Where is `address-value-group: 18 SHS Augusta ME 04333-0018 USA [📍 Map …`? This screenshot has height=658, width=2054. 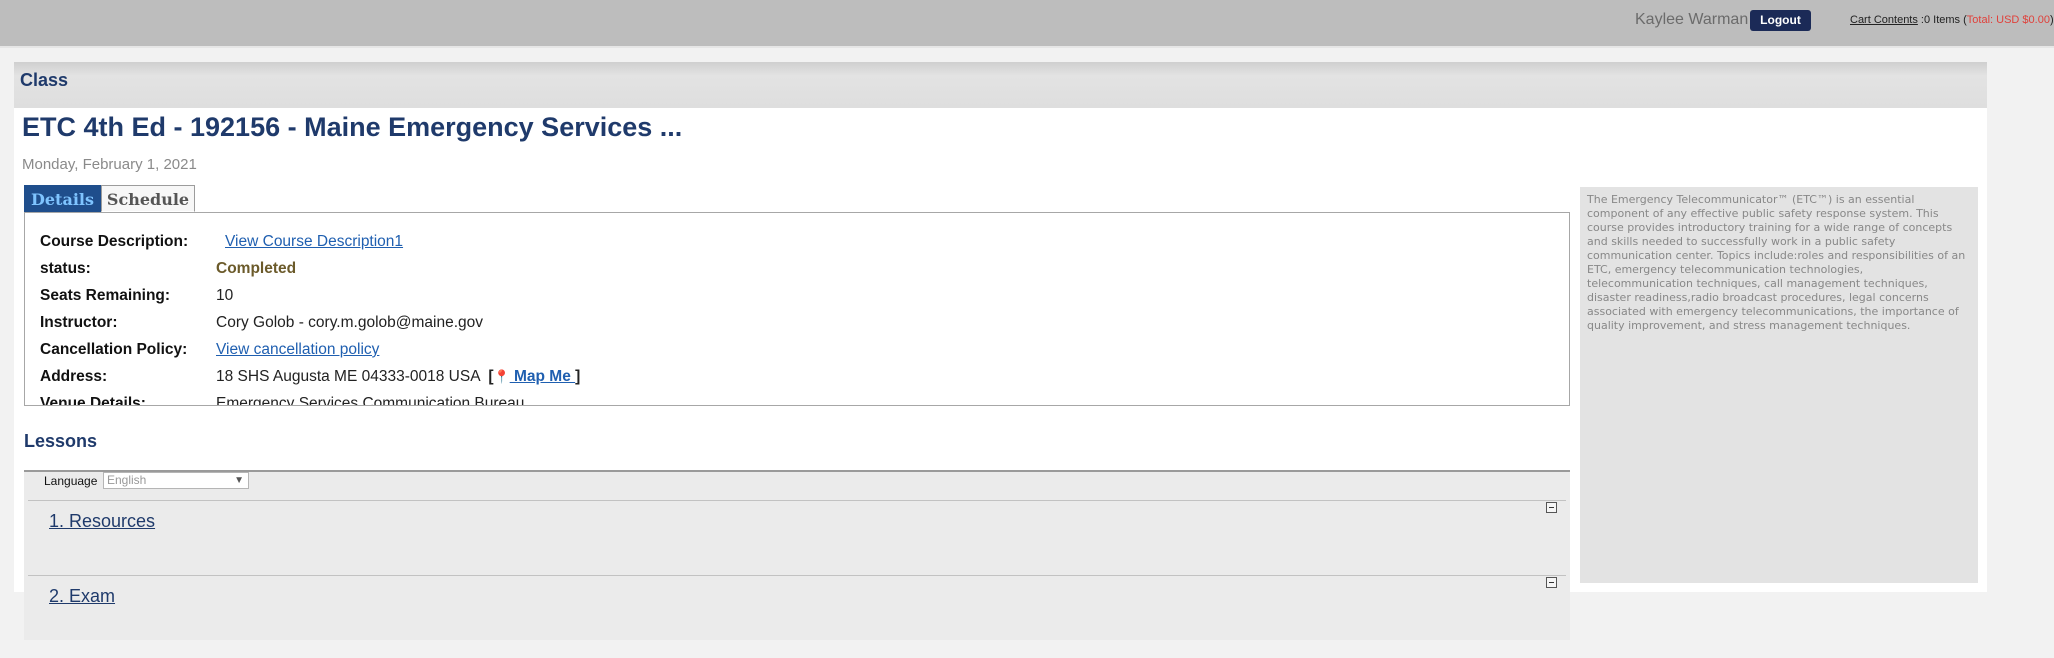
address-value-group: 18 SHS Augusta ME 04333-0018 USA [📍 Map … is located at coordinates (398, 377).